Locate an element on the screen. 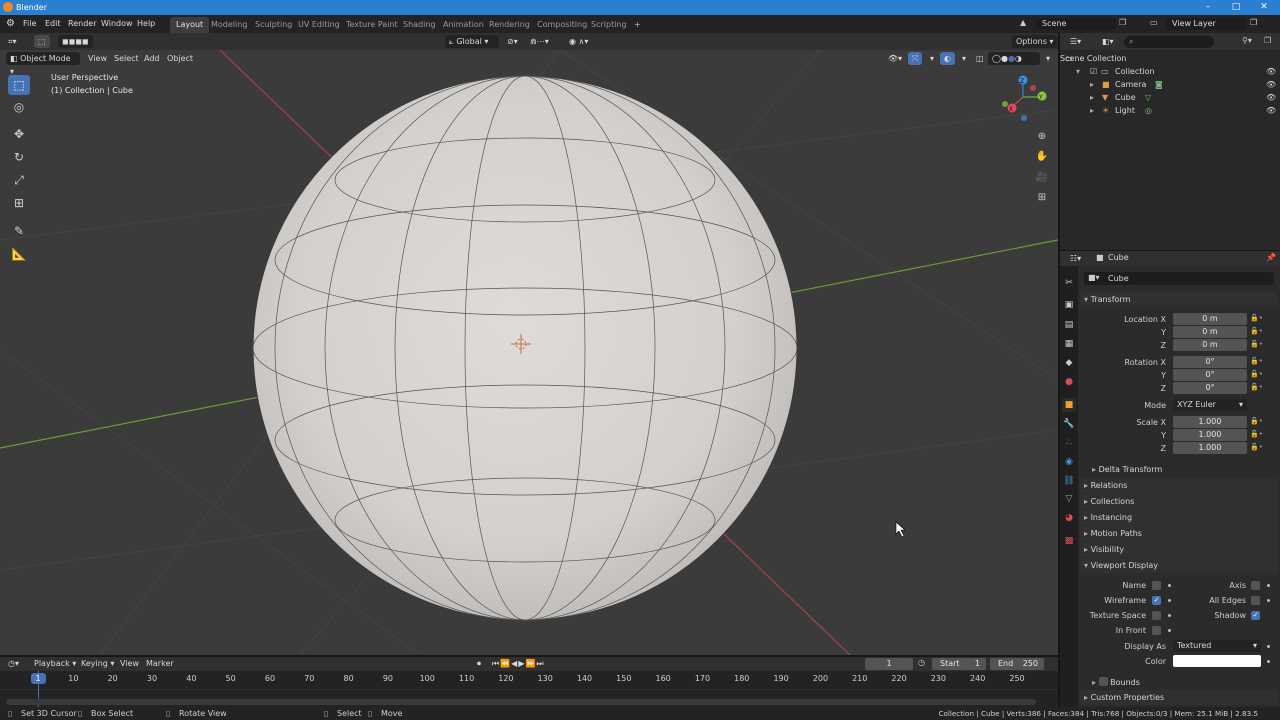 Image resolution: width=1280 pixels, height=720 pixels. transform-tool: ⊞ is located at coordinates (19, 203).